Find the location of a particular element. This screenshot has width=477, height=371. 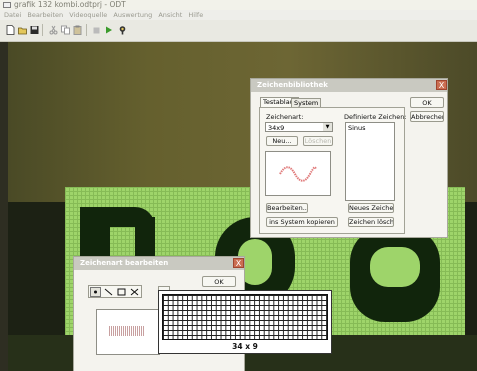

paste-icon is located at coordinates (77, 30).